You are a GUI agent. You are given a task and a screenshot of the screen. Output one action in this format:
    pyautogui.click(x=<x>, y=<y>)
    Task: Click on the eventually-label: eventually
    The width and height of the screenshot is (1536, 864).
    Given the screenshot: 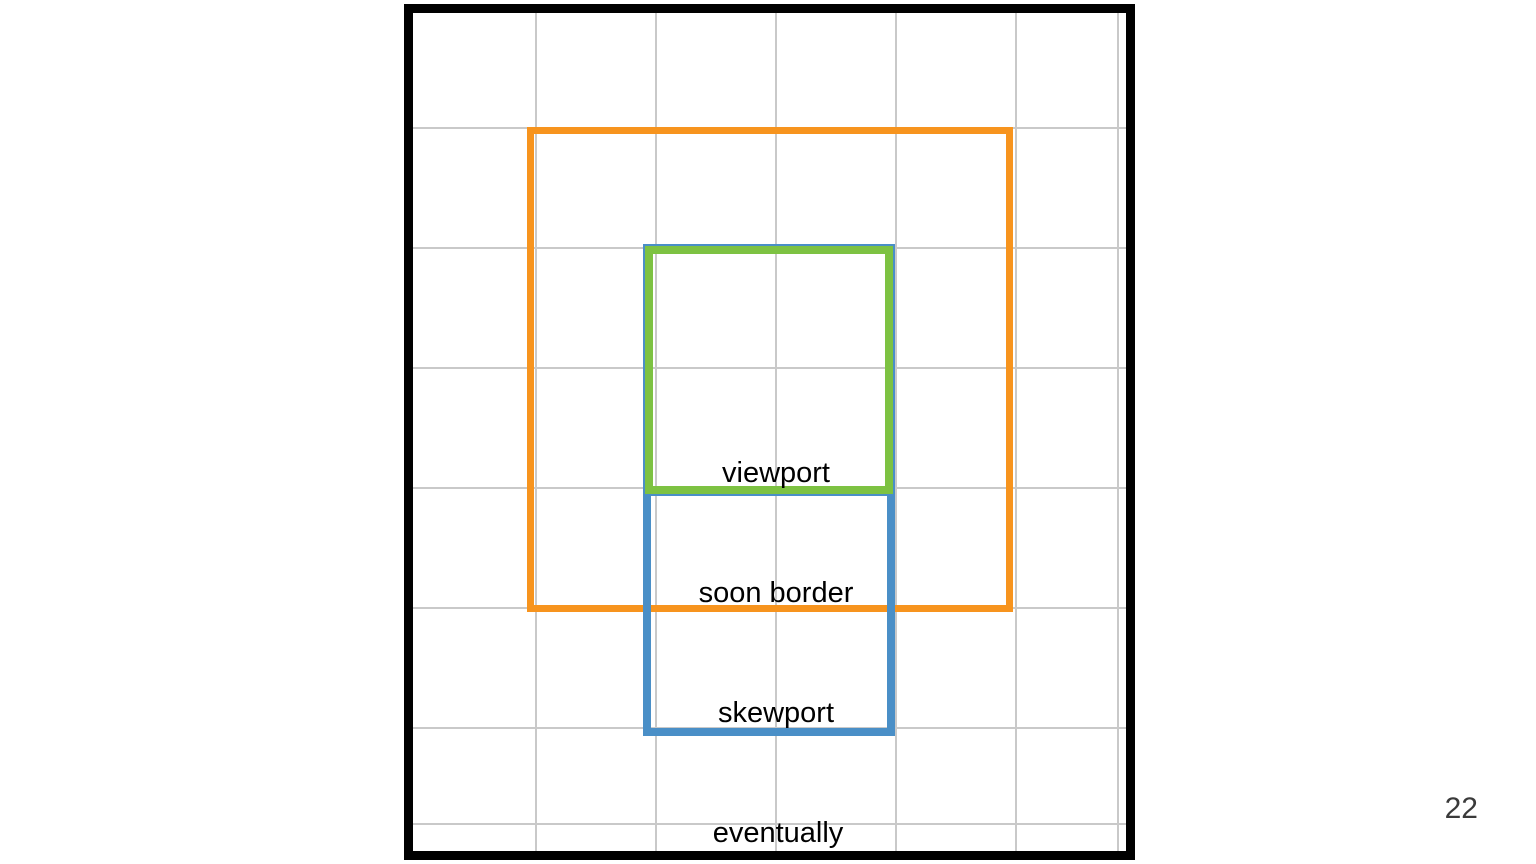 What is the action you would take?
    pyautogui.click(x=778, y=833)
    